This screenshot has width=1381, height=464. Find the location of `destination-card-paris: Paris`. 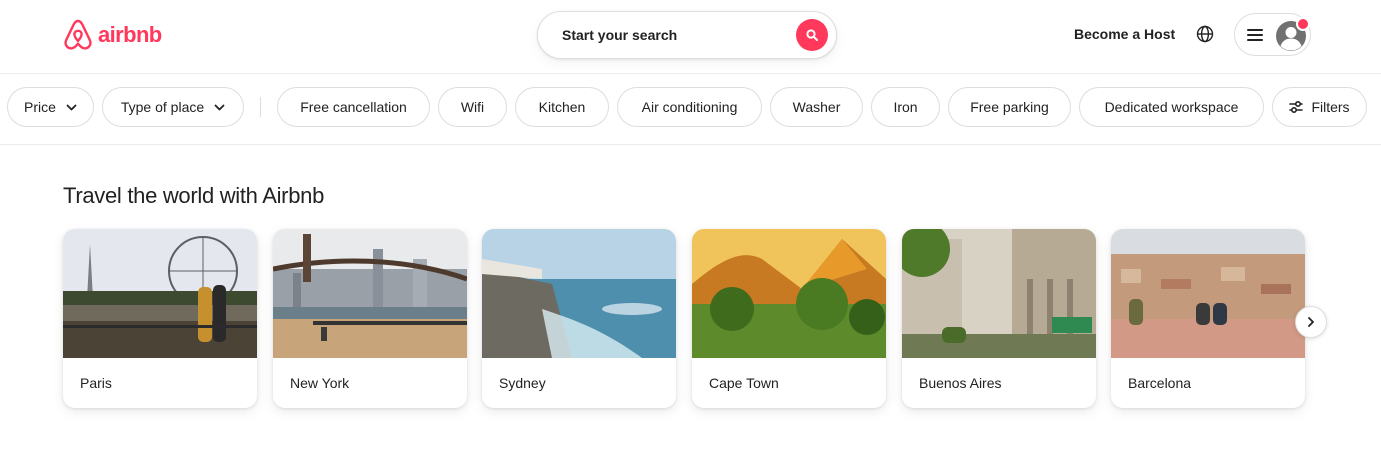

destination-card-paris: Paris is located at coordinates (160, 318).